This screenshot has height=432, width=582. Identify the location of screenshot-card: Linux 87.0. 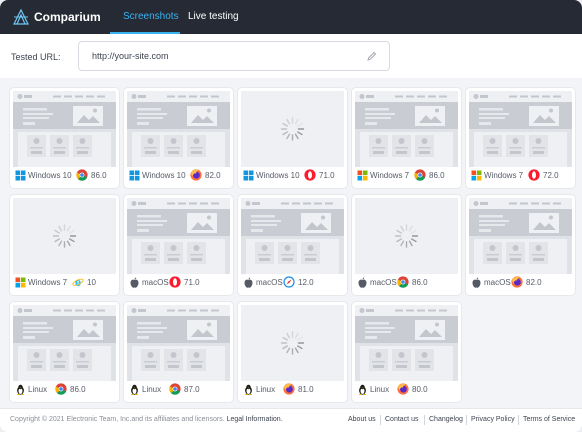
(178, 352).